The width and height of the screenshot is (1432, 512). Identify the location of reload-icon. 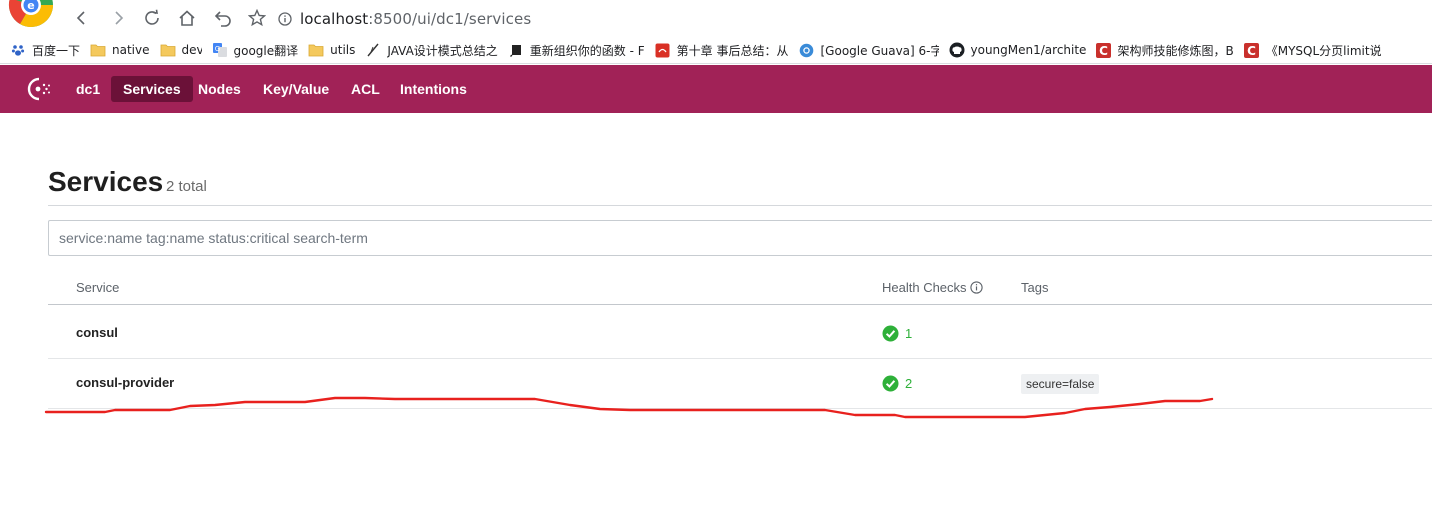
(152, 17).